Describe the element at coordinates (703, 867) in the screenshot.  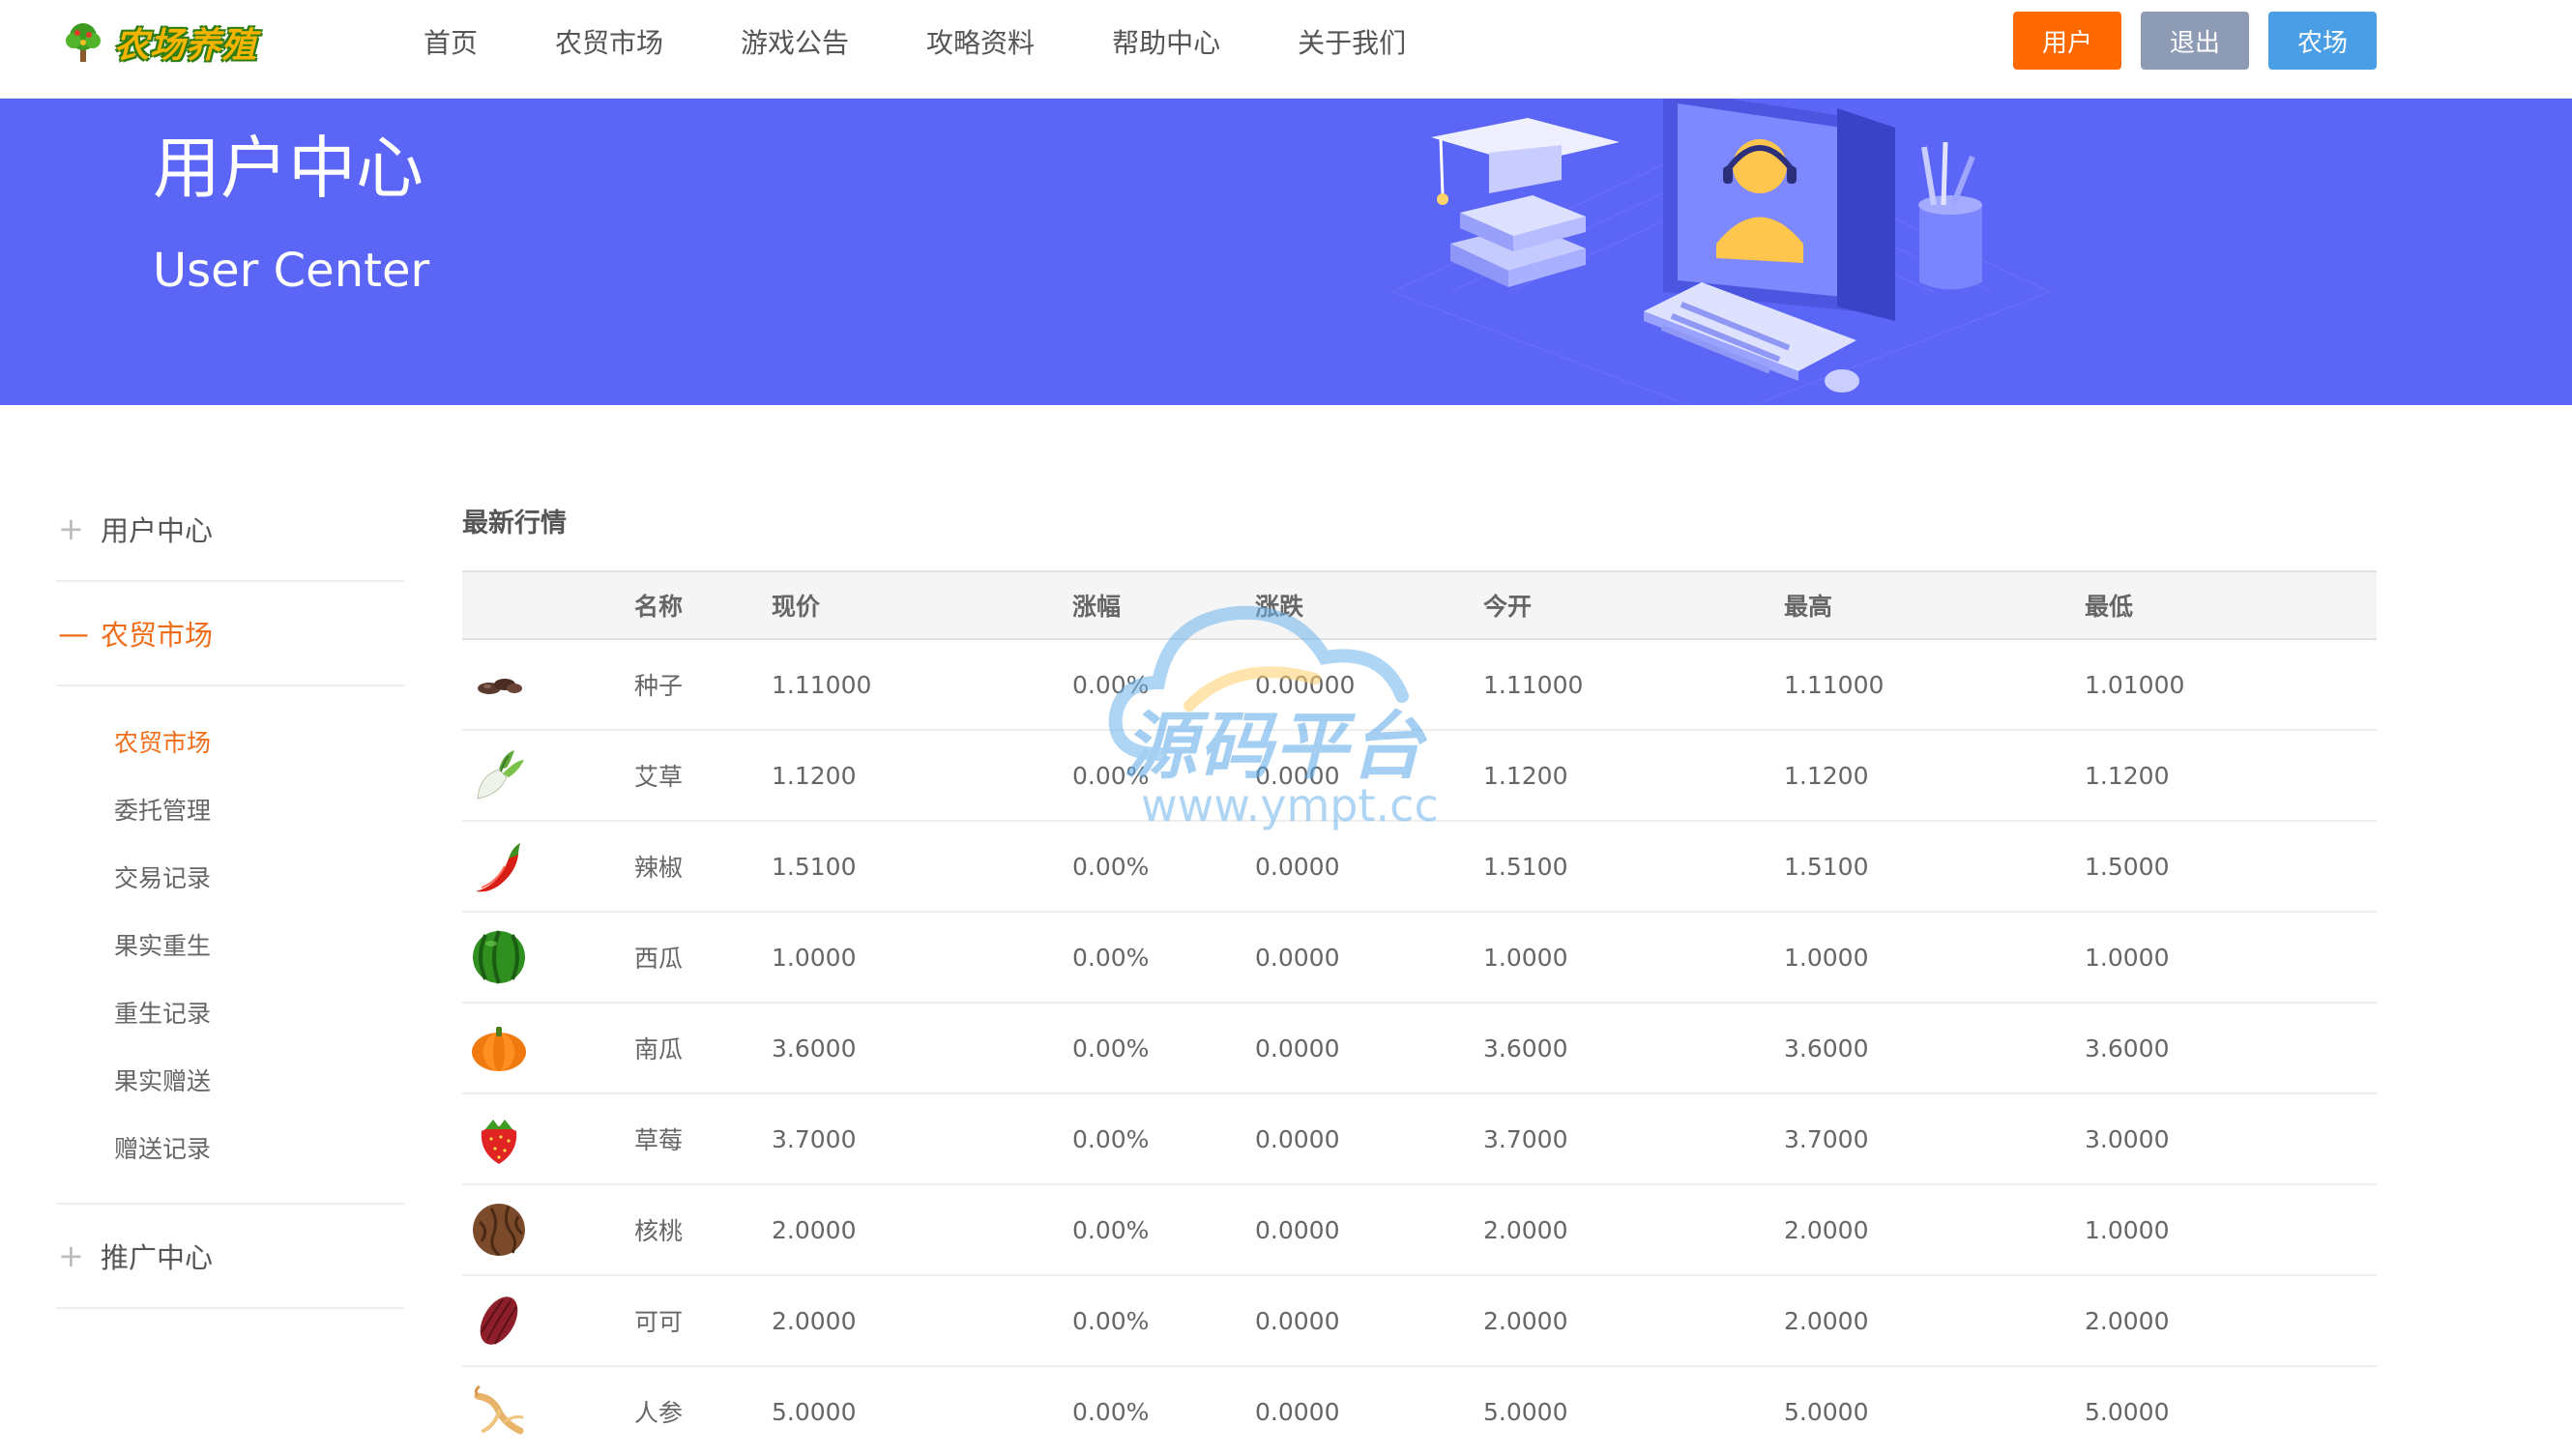
I see `cell-name: 辣椒` at that location.